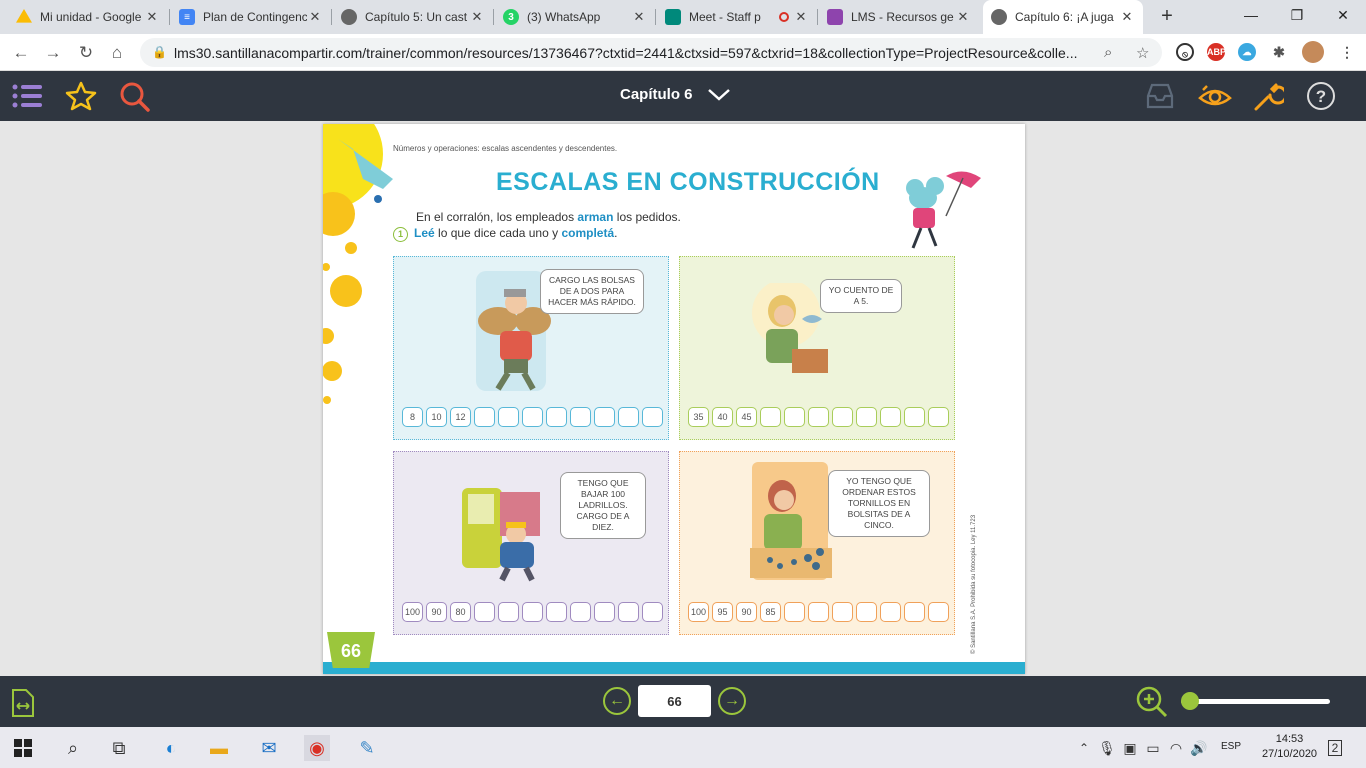 The height and width of the screenshot is (768, 1366). I want to click on number-box: 90, so click(746, 612).